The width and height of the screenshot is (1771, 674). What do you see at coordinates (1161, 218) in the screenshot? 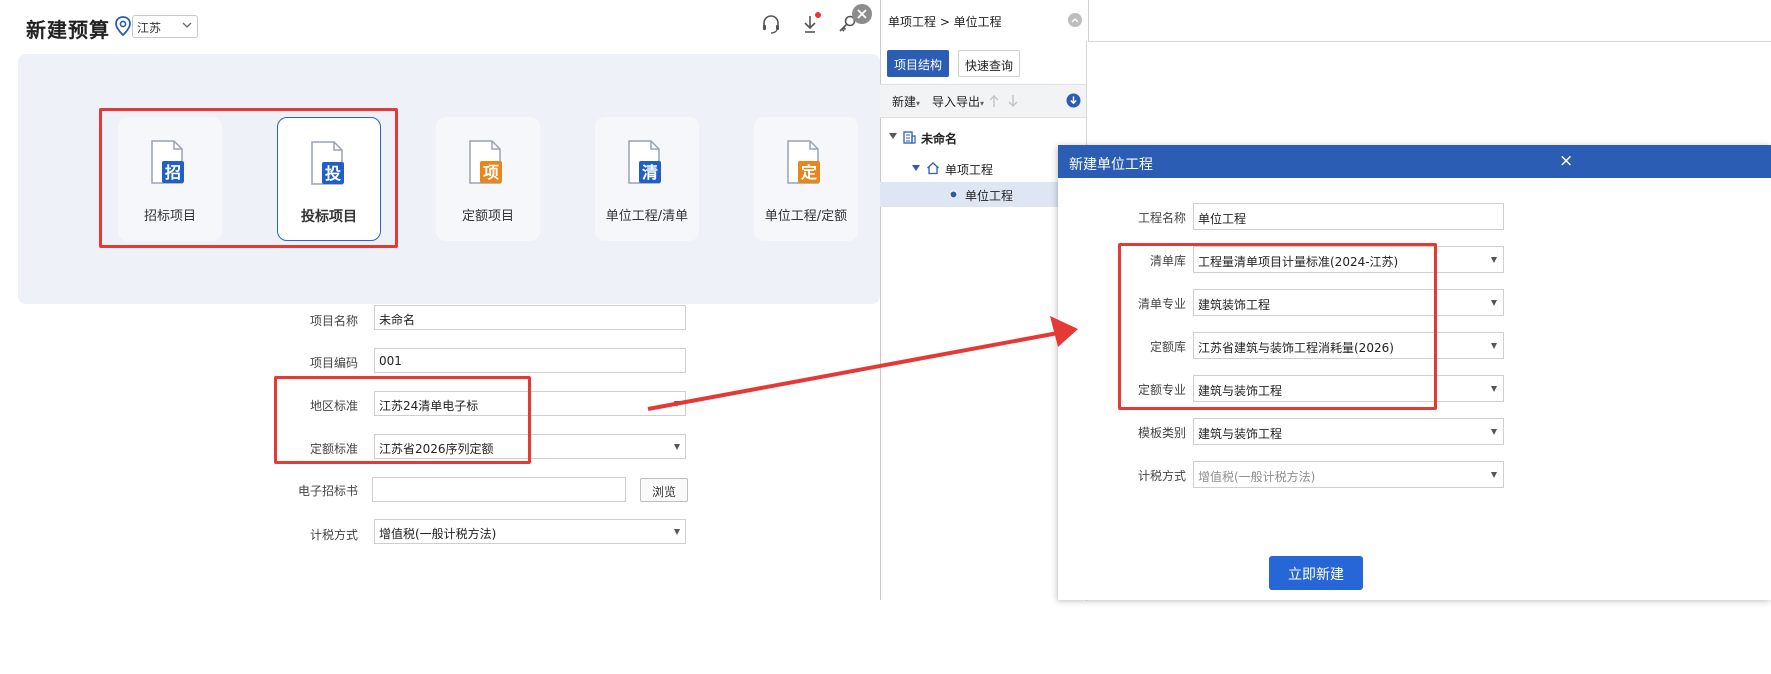
I see `dialog-field-label: 工程名称` at bounding box center [1161, 218].